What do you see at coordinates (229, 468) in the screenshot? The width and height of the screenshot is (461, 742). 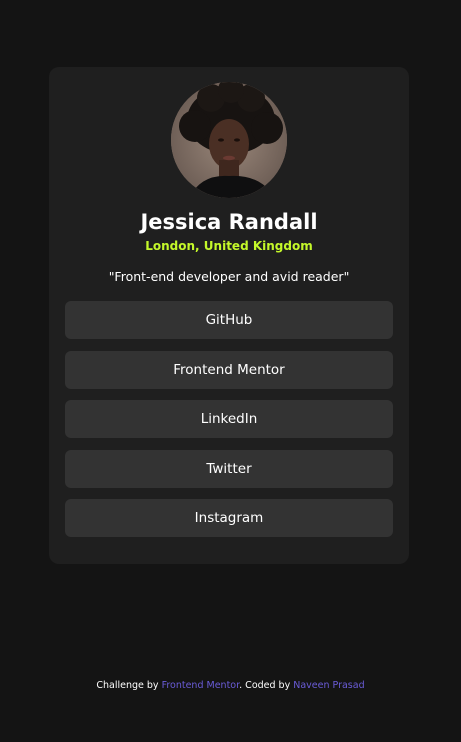 I see `twitter-link-button: Twitter` at bounding box center [229, 468].